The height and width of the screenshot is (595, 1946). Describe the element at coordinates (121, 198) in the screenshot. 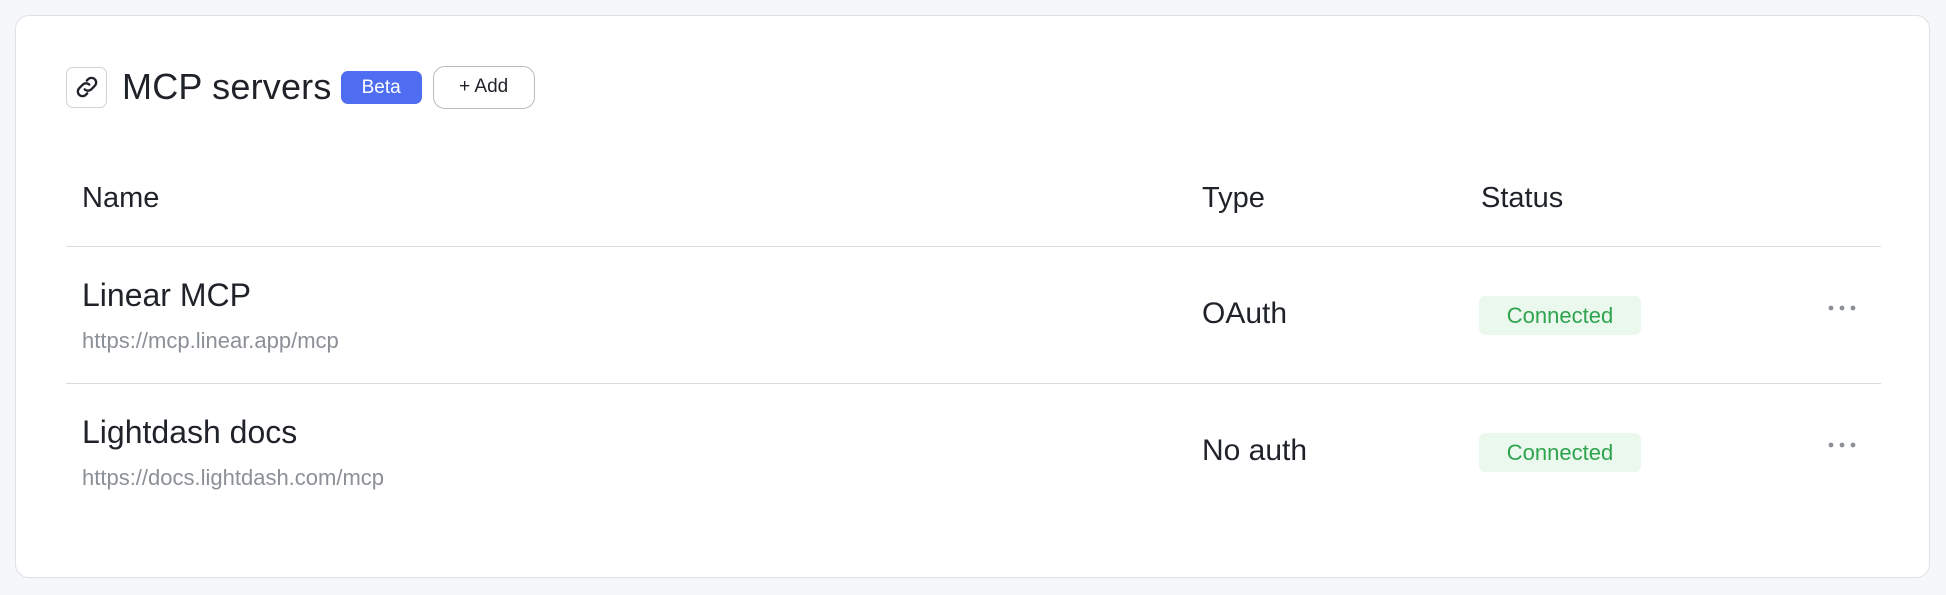

I see `column-header-name: Name` at that location.